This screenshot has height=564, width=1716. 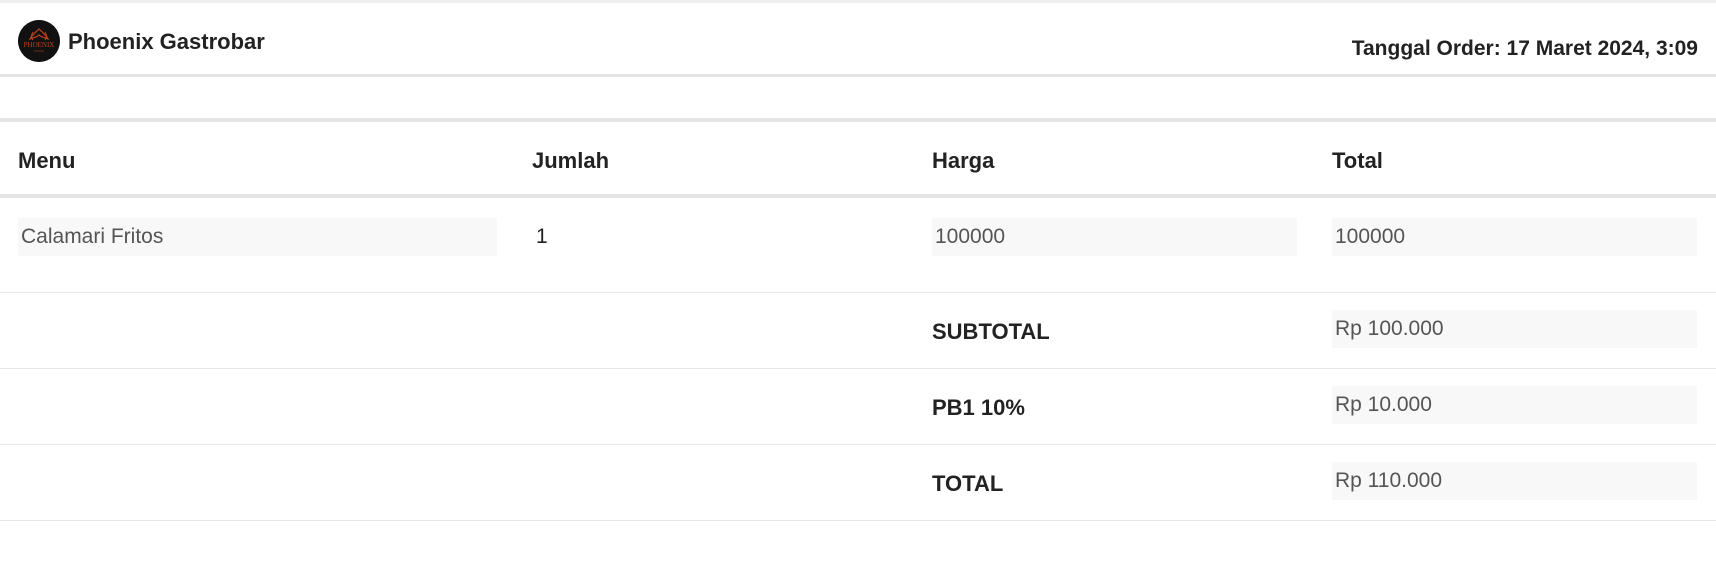 I want to click on menu-field: Calamari Fritos, so click(x=257, y=237).